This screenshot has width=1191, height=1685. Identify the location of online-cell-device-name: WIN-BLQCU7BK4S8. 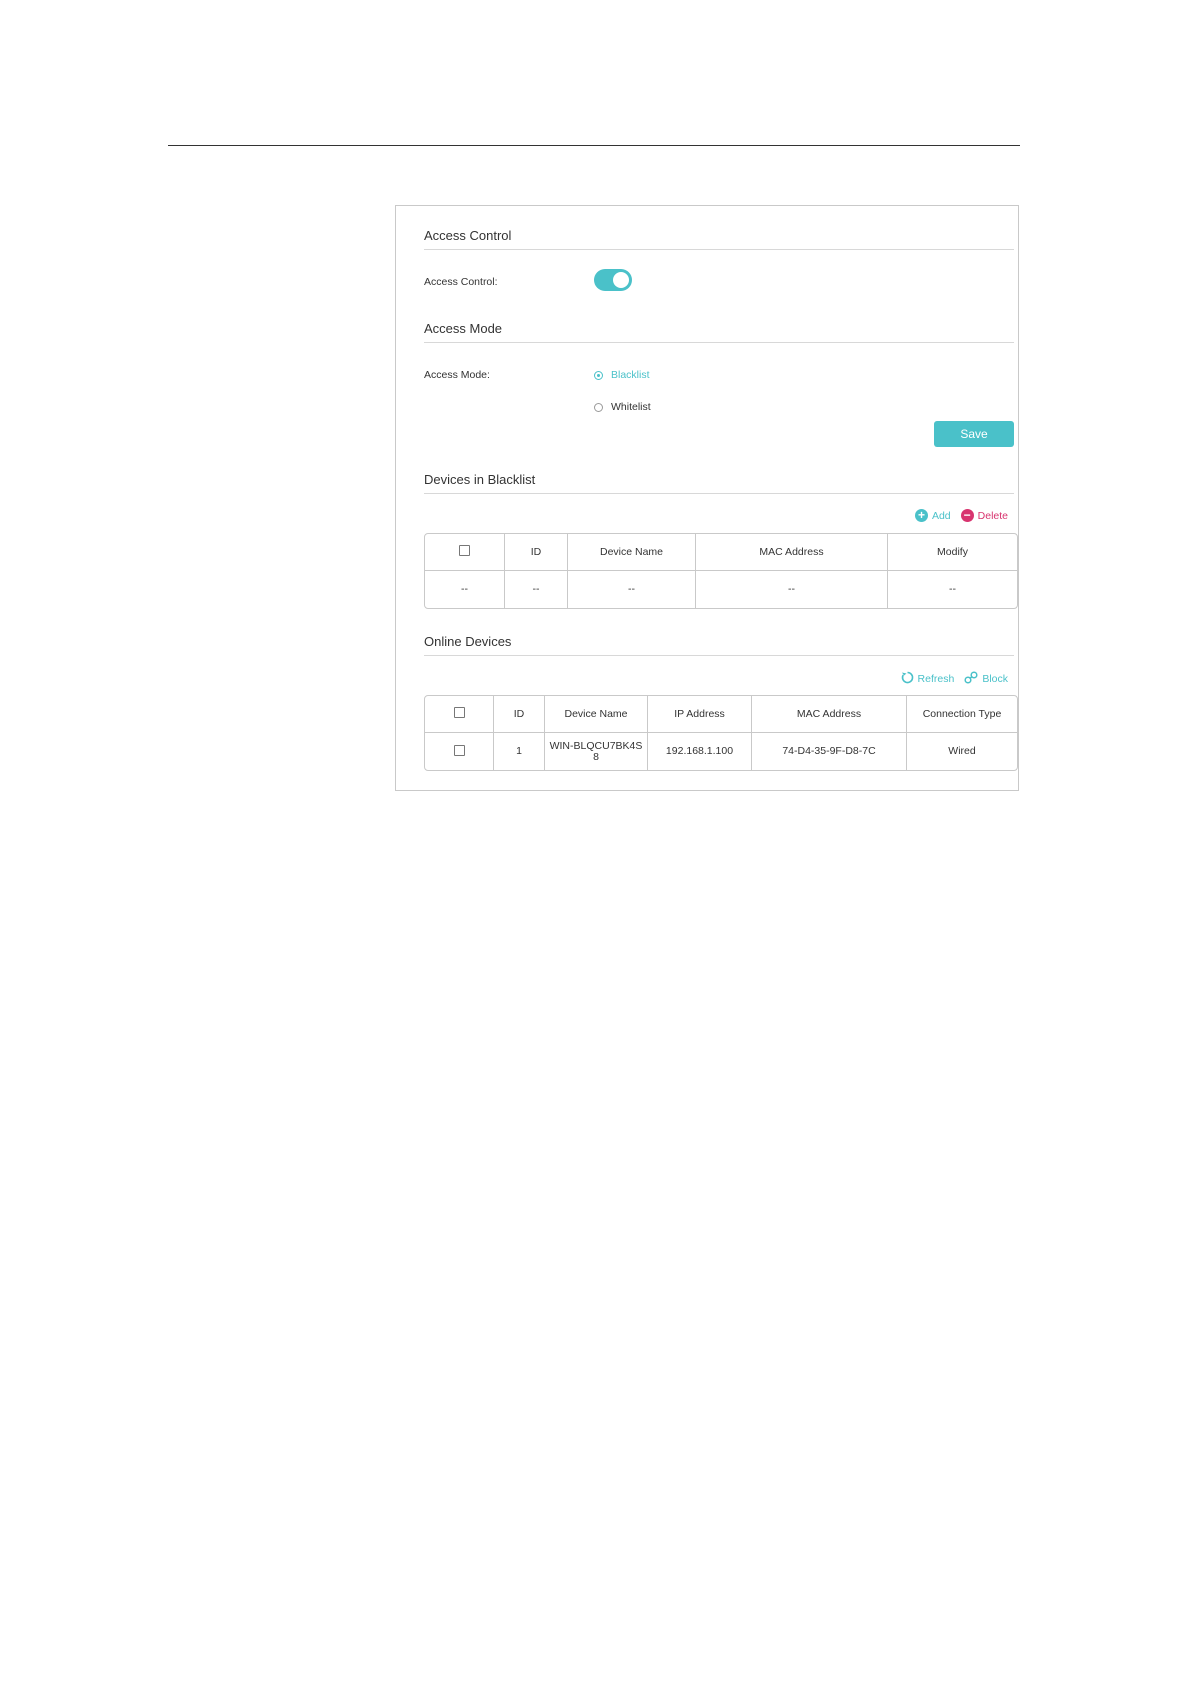
(596, 751).